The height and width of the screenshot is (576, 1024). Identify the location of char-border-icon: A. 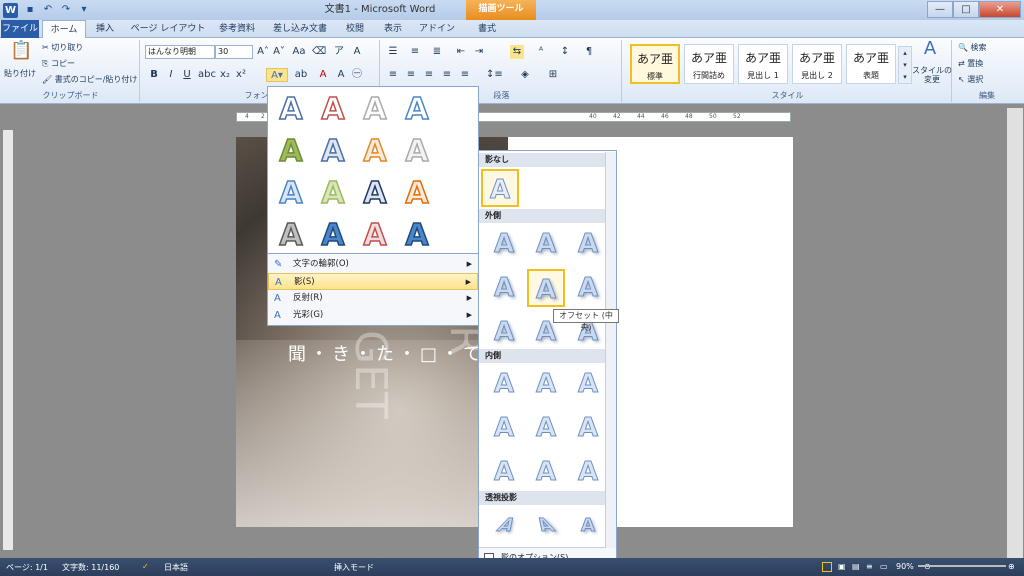
(357, 52).